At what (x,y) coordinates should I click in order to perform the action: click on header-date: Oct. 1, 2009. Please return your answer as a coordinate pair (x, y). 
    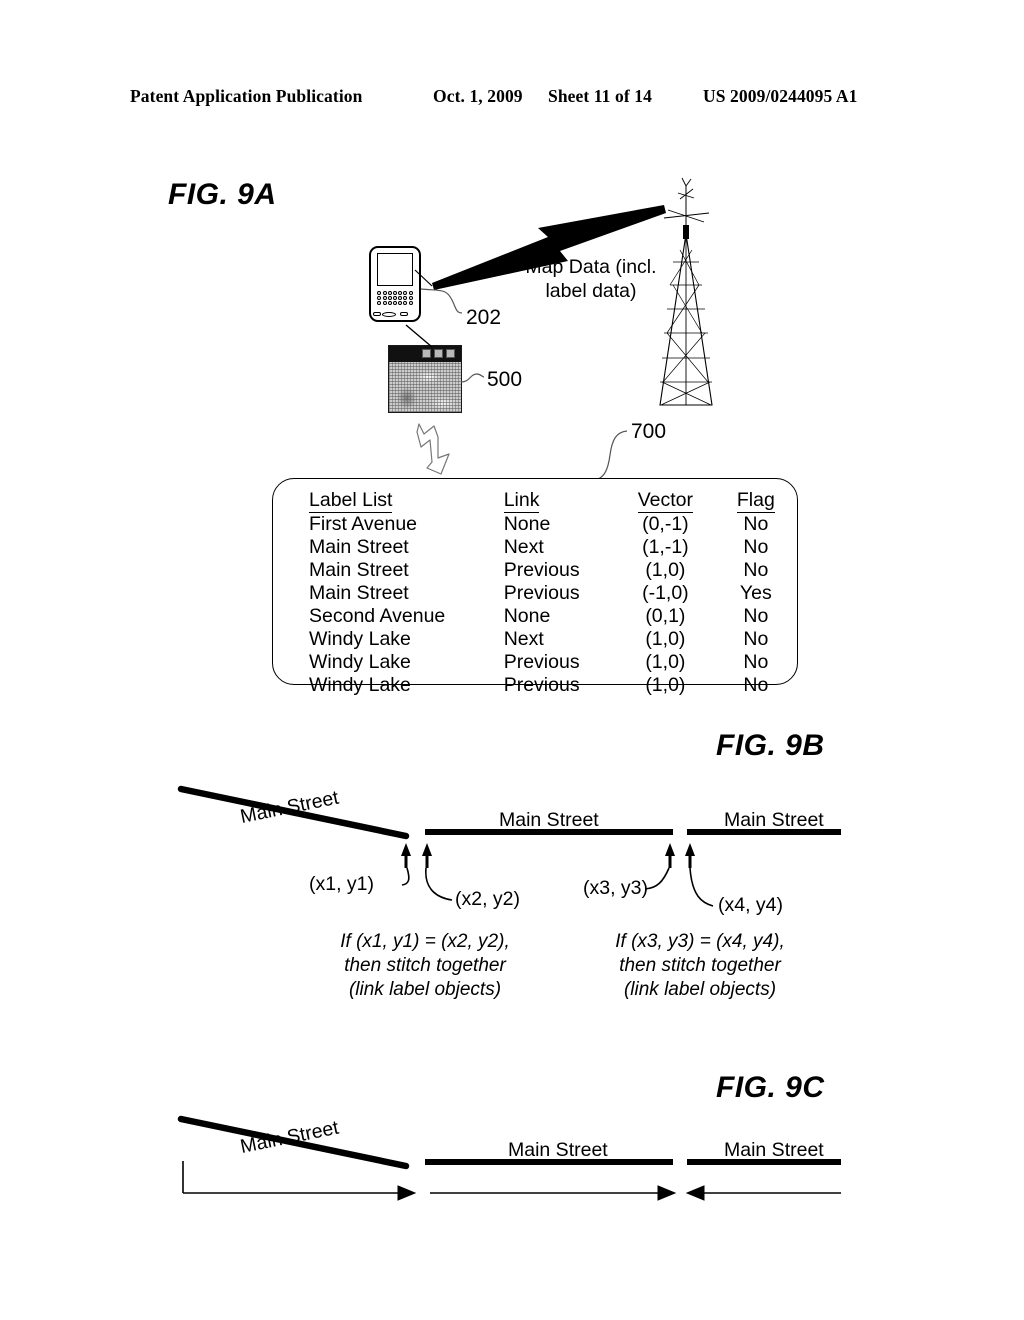
    Looking at the image, I should click on (478, 96).